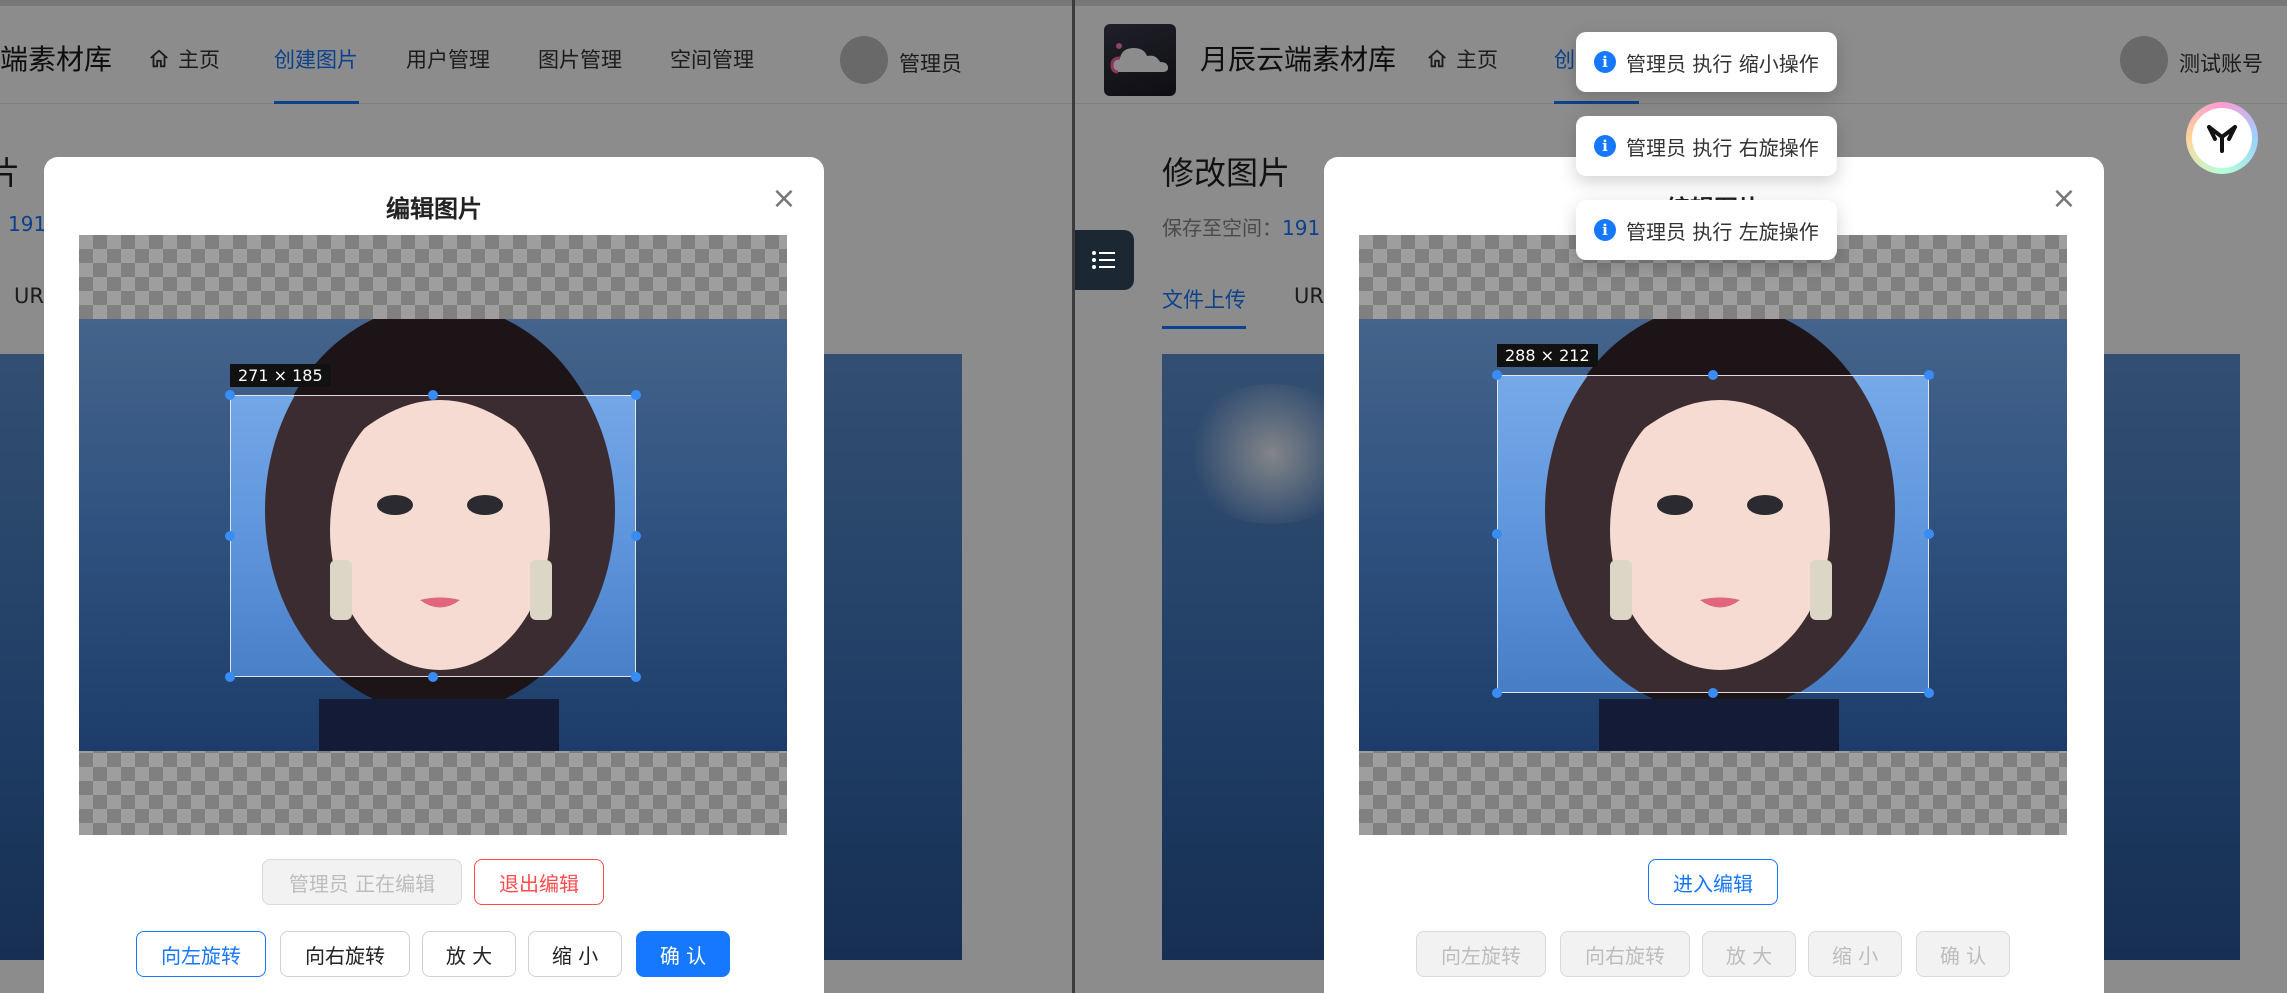  I want to click on screen-divider, so click(1073, 496).